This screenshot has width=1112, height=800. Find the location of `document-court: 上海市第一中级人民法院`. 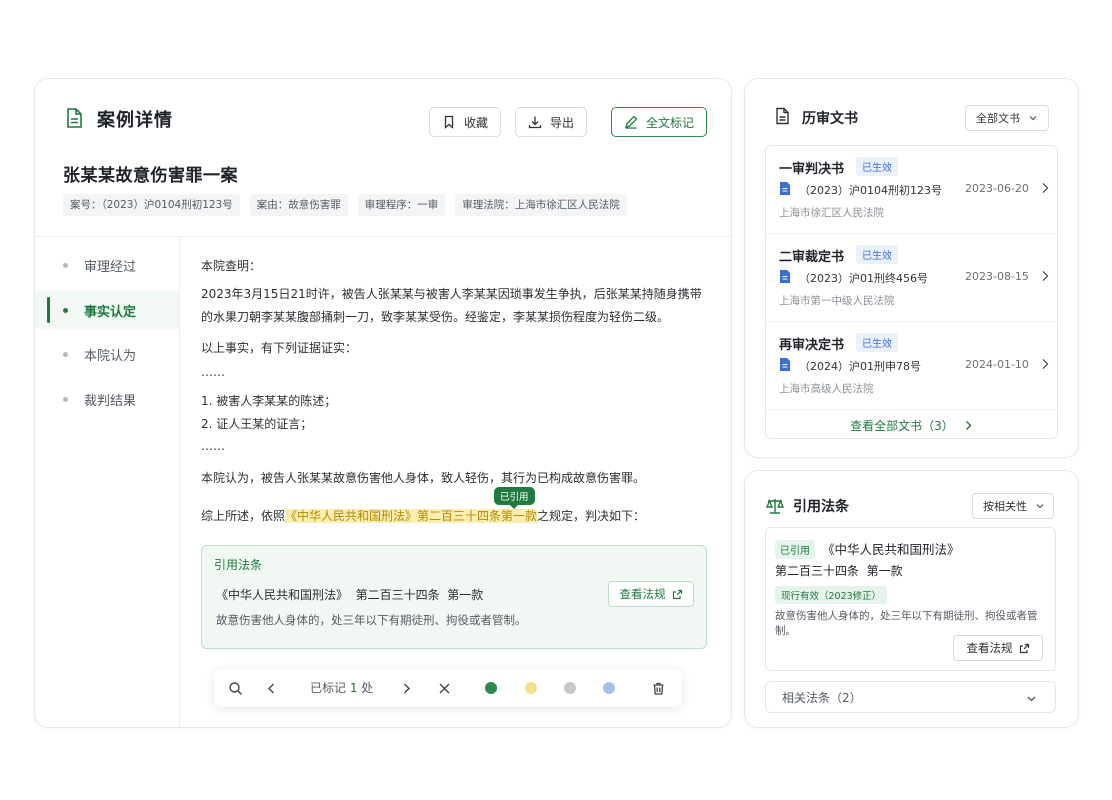

document-court: 上海市第一中级人民法院 is located at coordinates (837, 301).